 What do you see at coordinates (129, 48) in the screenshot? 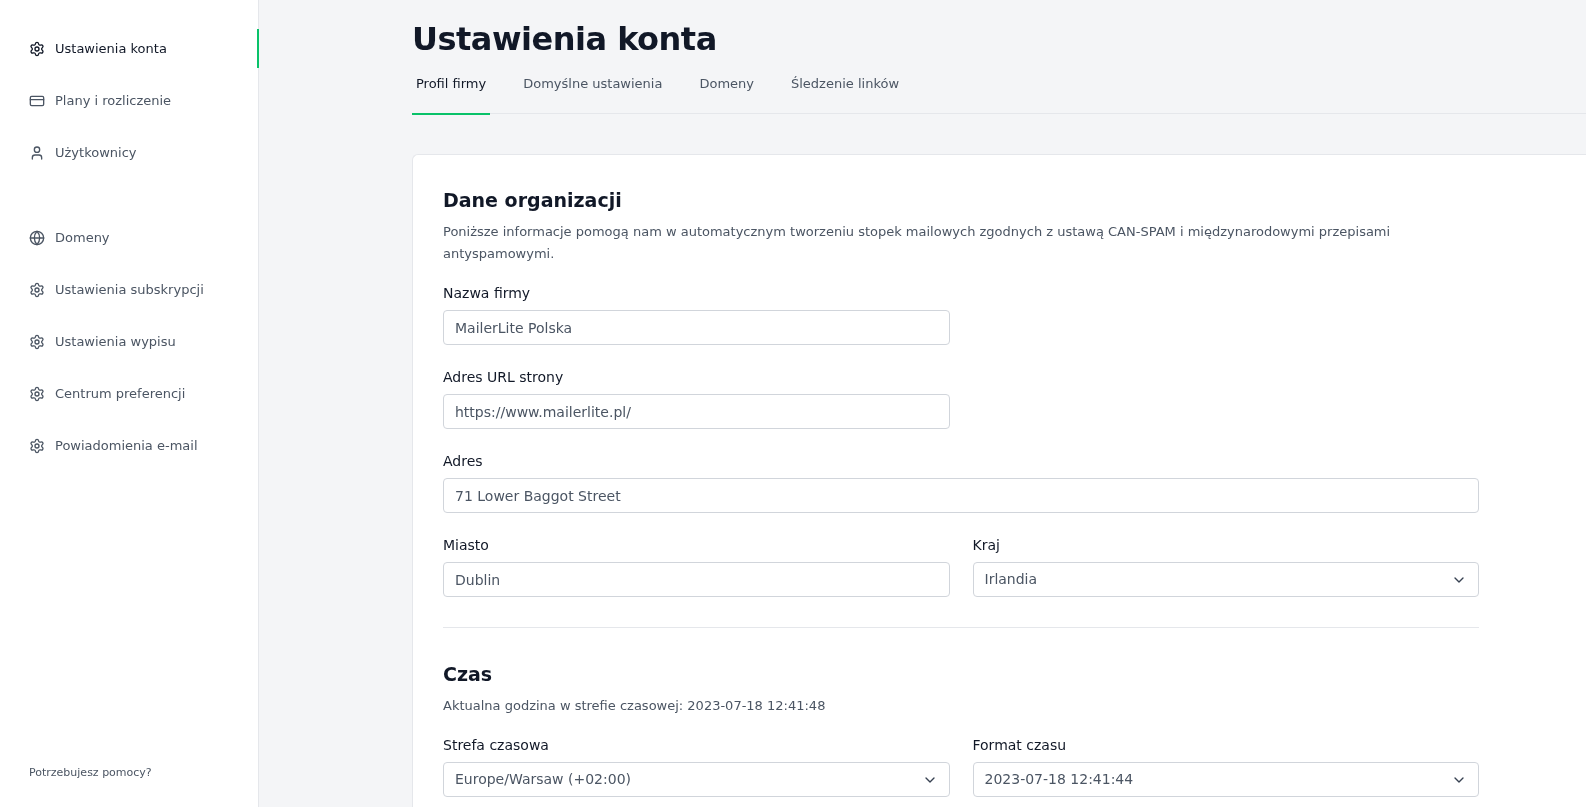
I see `sidebar-item: Ustawienia konta` at bounding box center [129, 48].